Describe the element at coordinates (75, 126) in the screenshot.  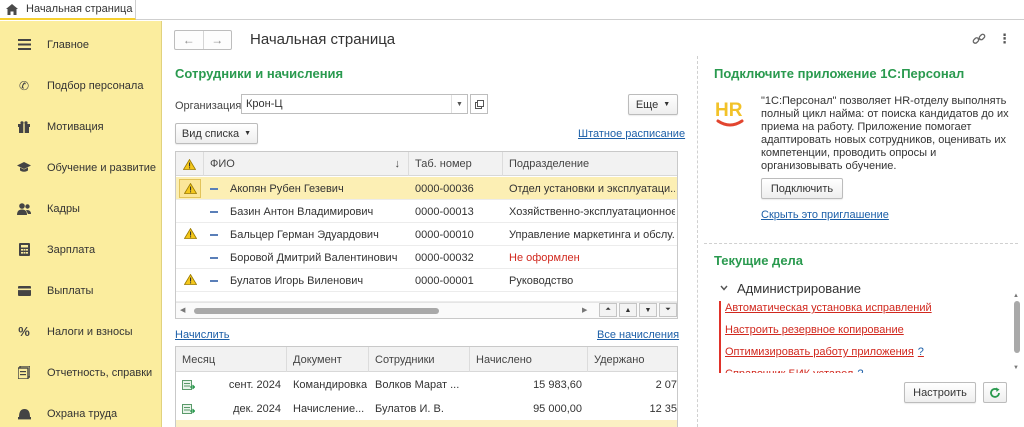
I see `sidebar-item-label: Мотивация` at that location.